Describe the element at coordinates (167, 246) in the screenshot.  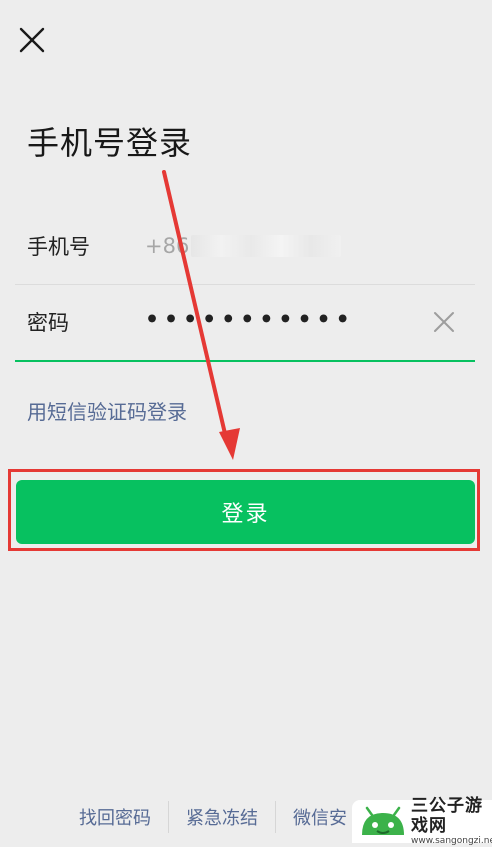
I see `phone-country-code: +86` at that location.